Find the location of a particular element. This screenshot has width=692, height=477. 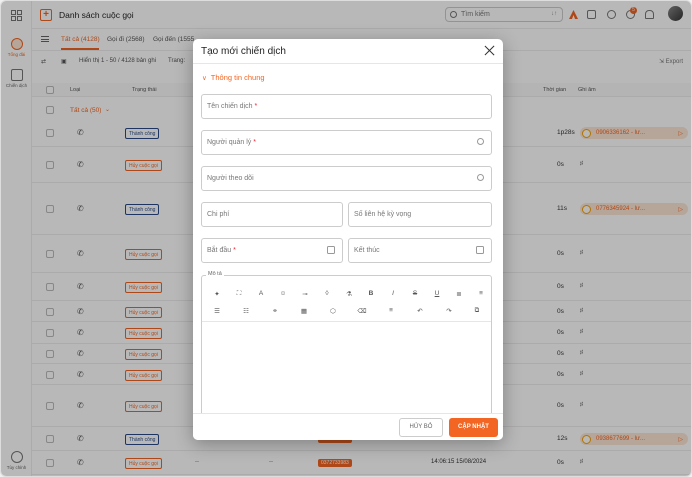

link-icon: ⚭ is located at coordinates (275, 311).